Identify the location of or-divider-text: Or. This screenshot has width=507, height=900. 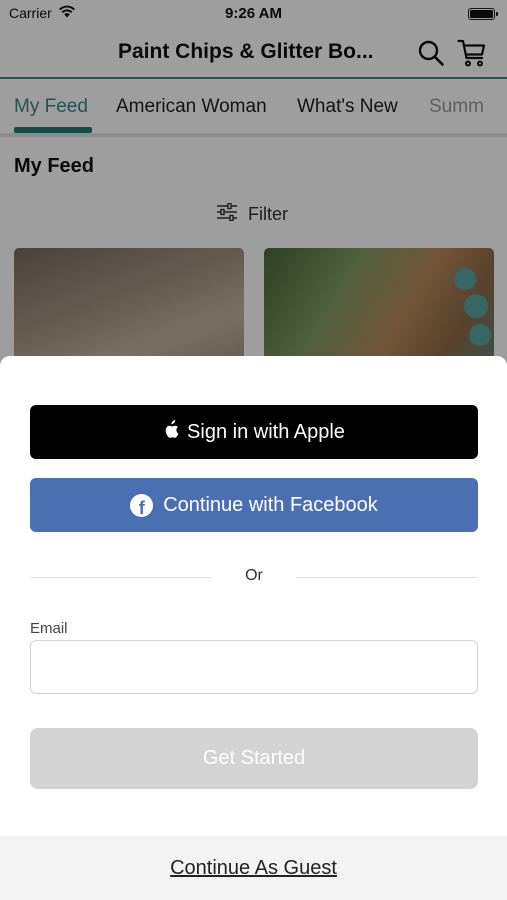
(254, 575).